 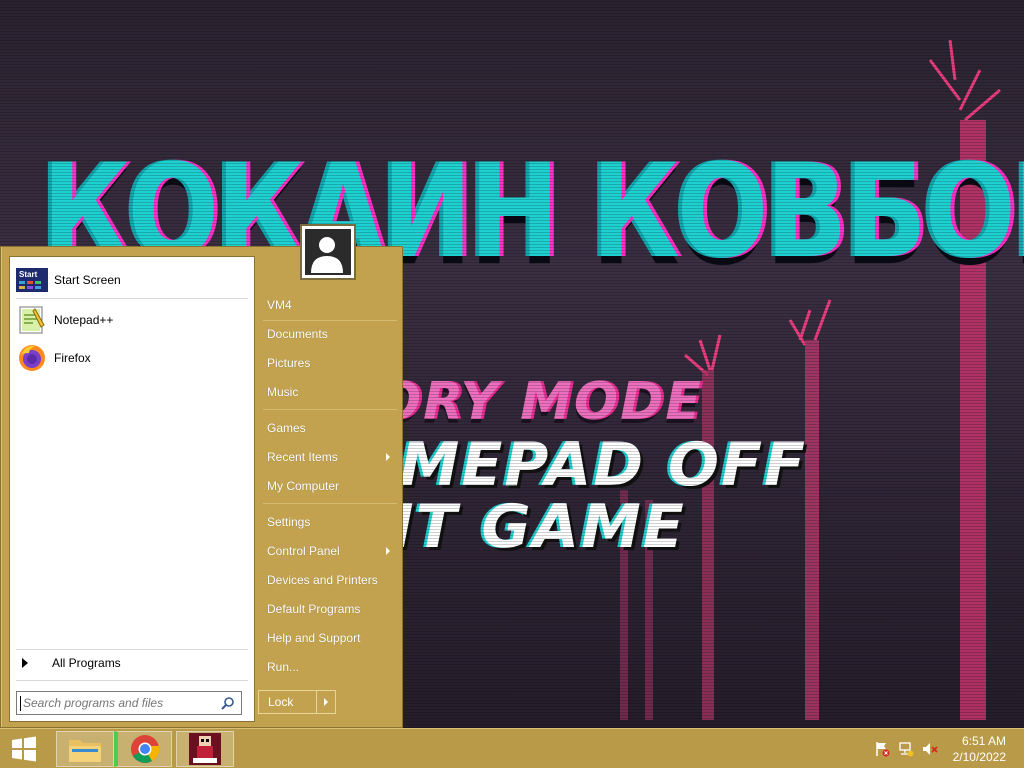 I want to click on menu-settings: Settings, so click(x=329, y=522).